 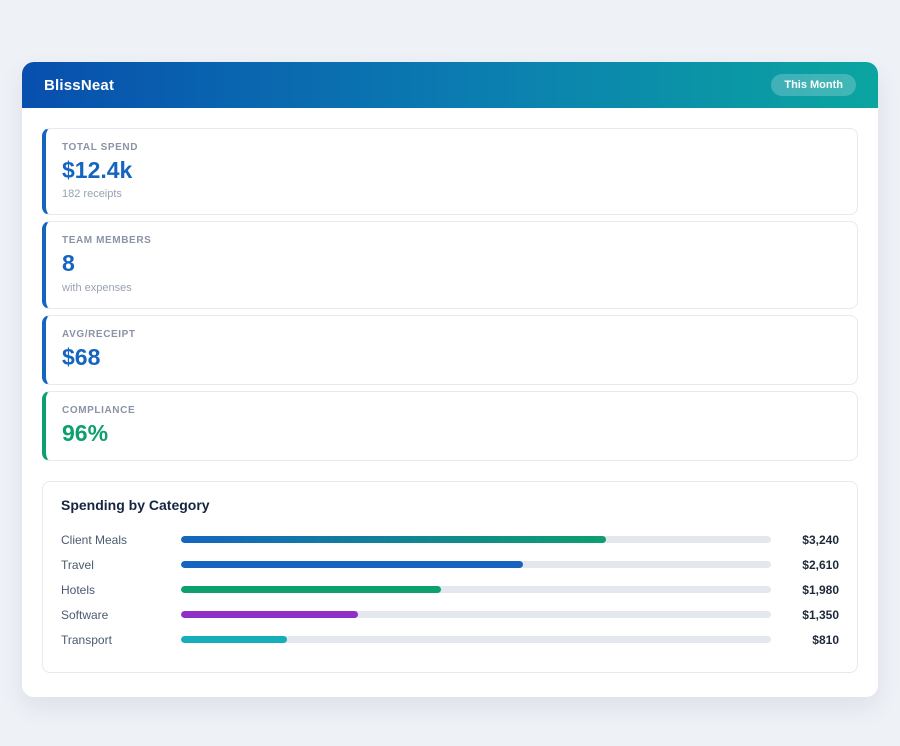 What do you see at coordinates (81, 356) in the screenshot?
I see `stat-value: $68` at bounding box center [81, 356].